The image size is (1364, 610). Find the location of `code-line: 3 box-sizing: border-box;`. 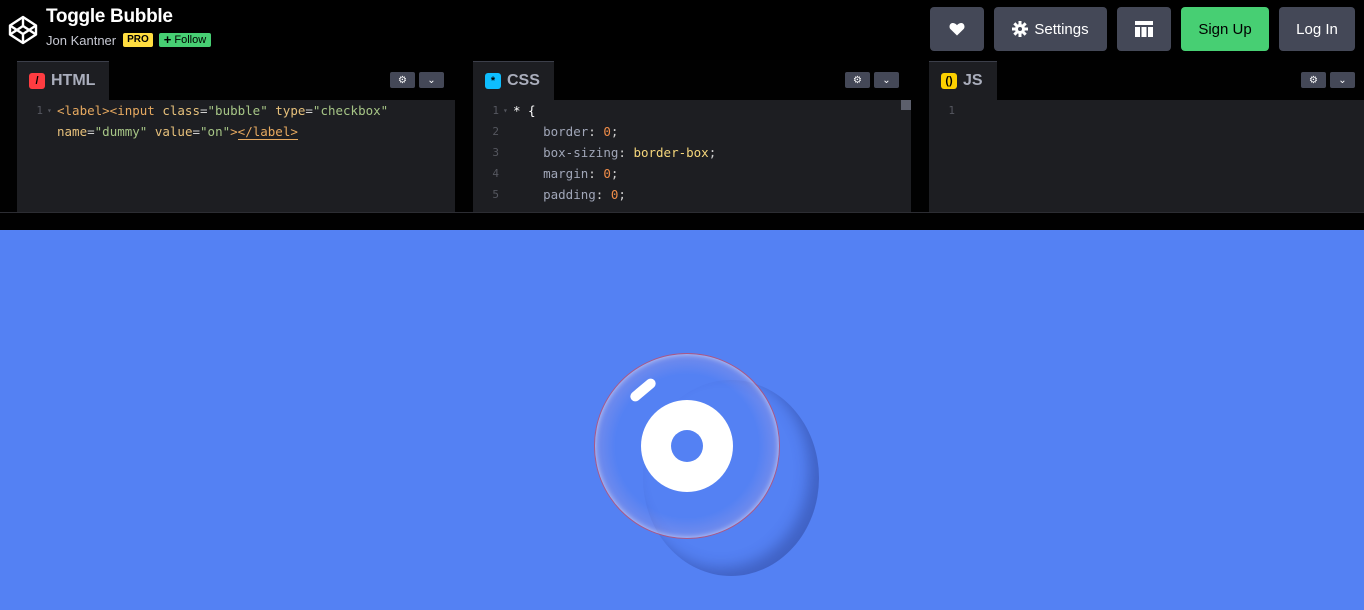

code-line: 3 box-sizing: border-box; is located at coordinates (692, 152).